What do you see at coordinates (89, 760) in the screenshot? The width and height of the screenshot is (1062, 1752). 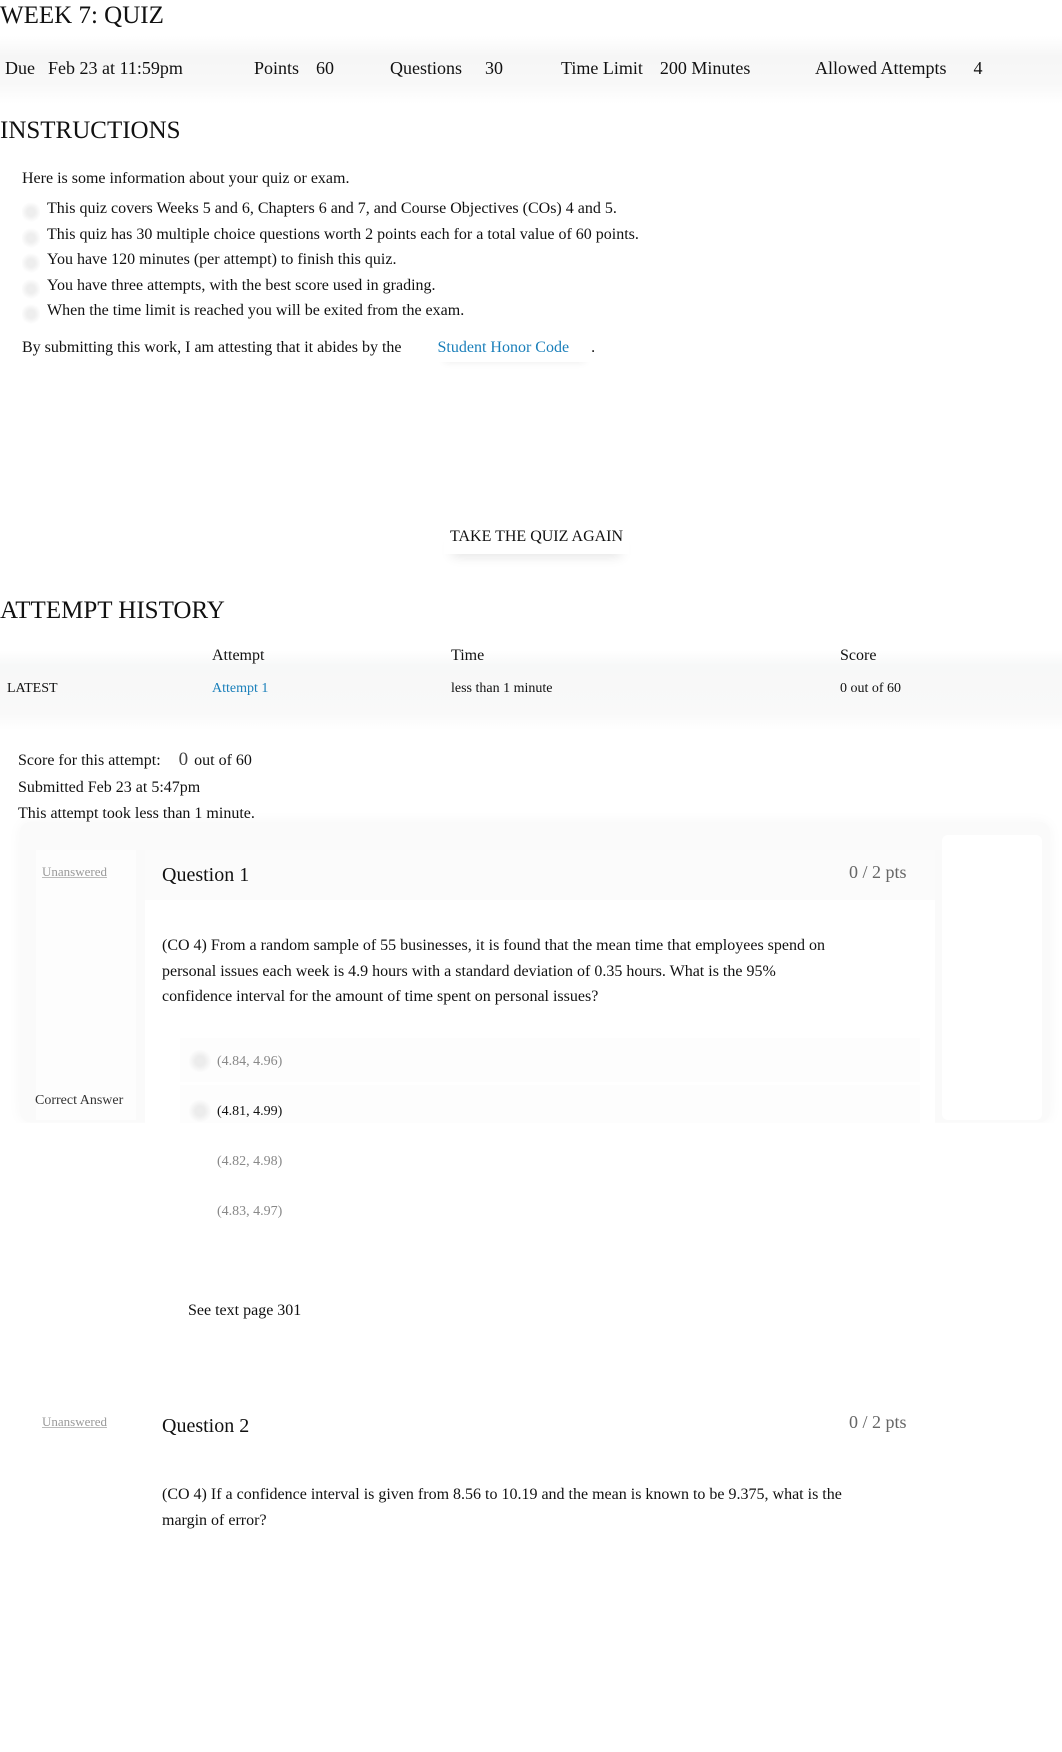 I see `score-label: Score for this attempt:` at bounding box center [89, 760].